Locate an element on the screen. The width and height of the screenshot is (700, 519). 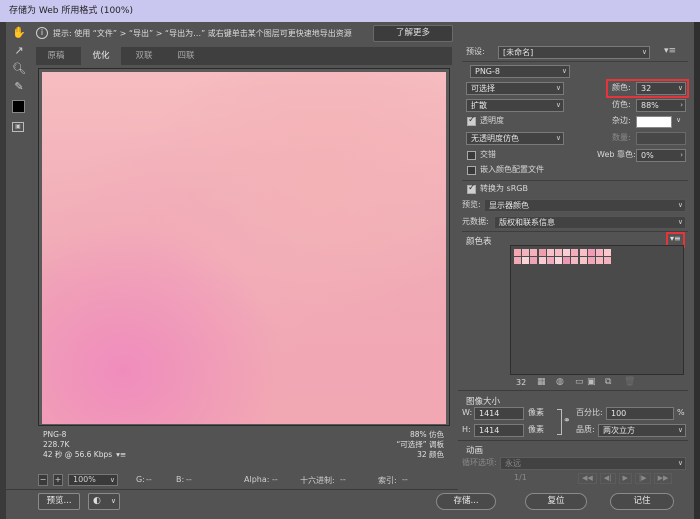
web-shift-icon: ◍ is located at coordinates (560, 382).